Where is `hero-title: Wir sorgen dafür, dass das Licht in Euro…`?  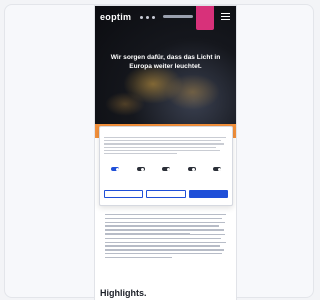 hero-title: Wir sorgen dafür, dass das Licht in Euro… is located at coordinates (165, 62).